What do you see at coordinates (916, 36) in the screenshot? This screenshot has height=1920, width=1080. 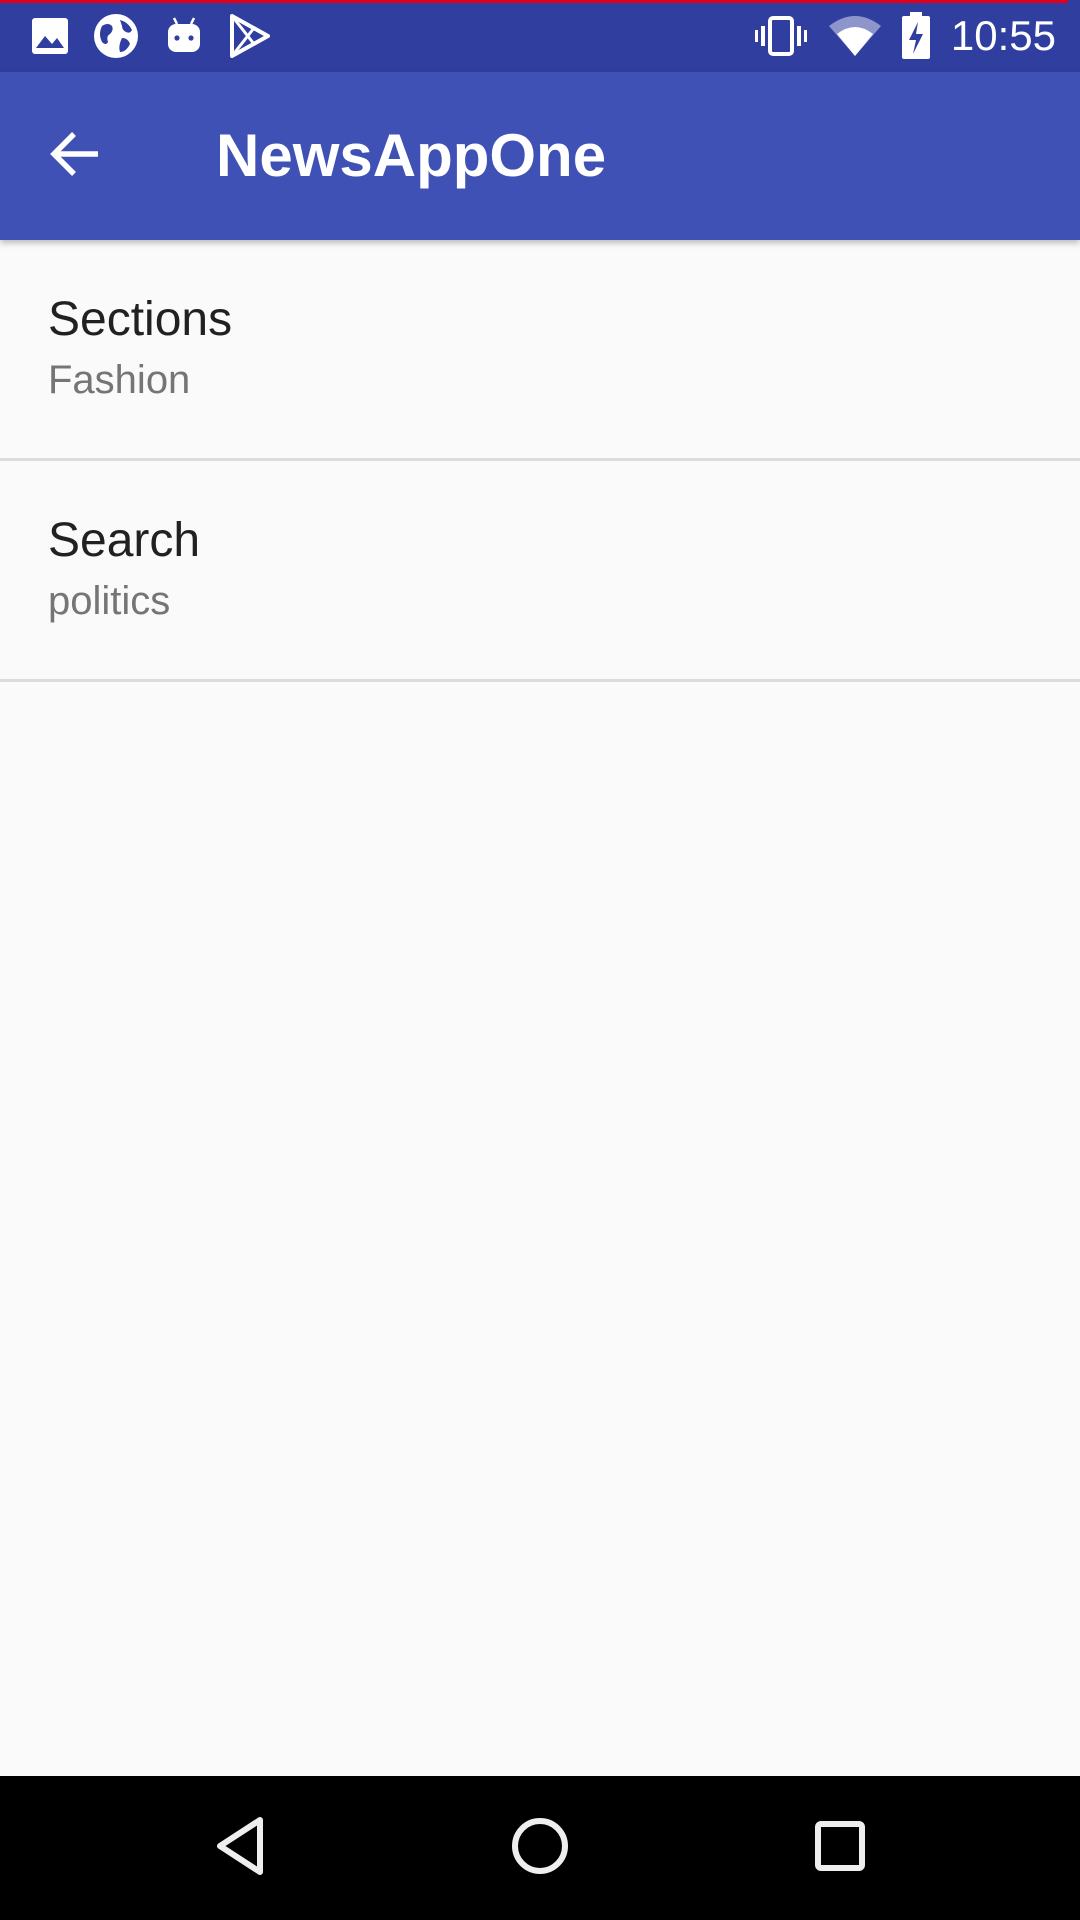 I see `battery-charging-icon` at bounding box center [916, 36].